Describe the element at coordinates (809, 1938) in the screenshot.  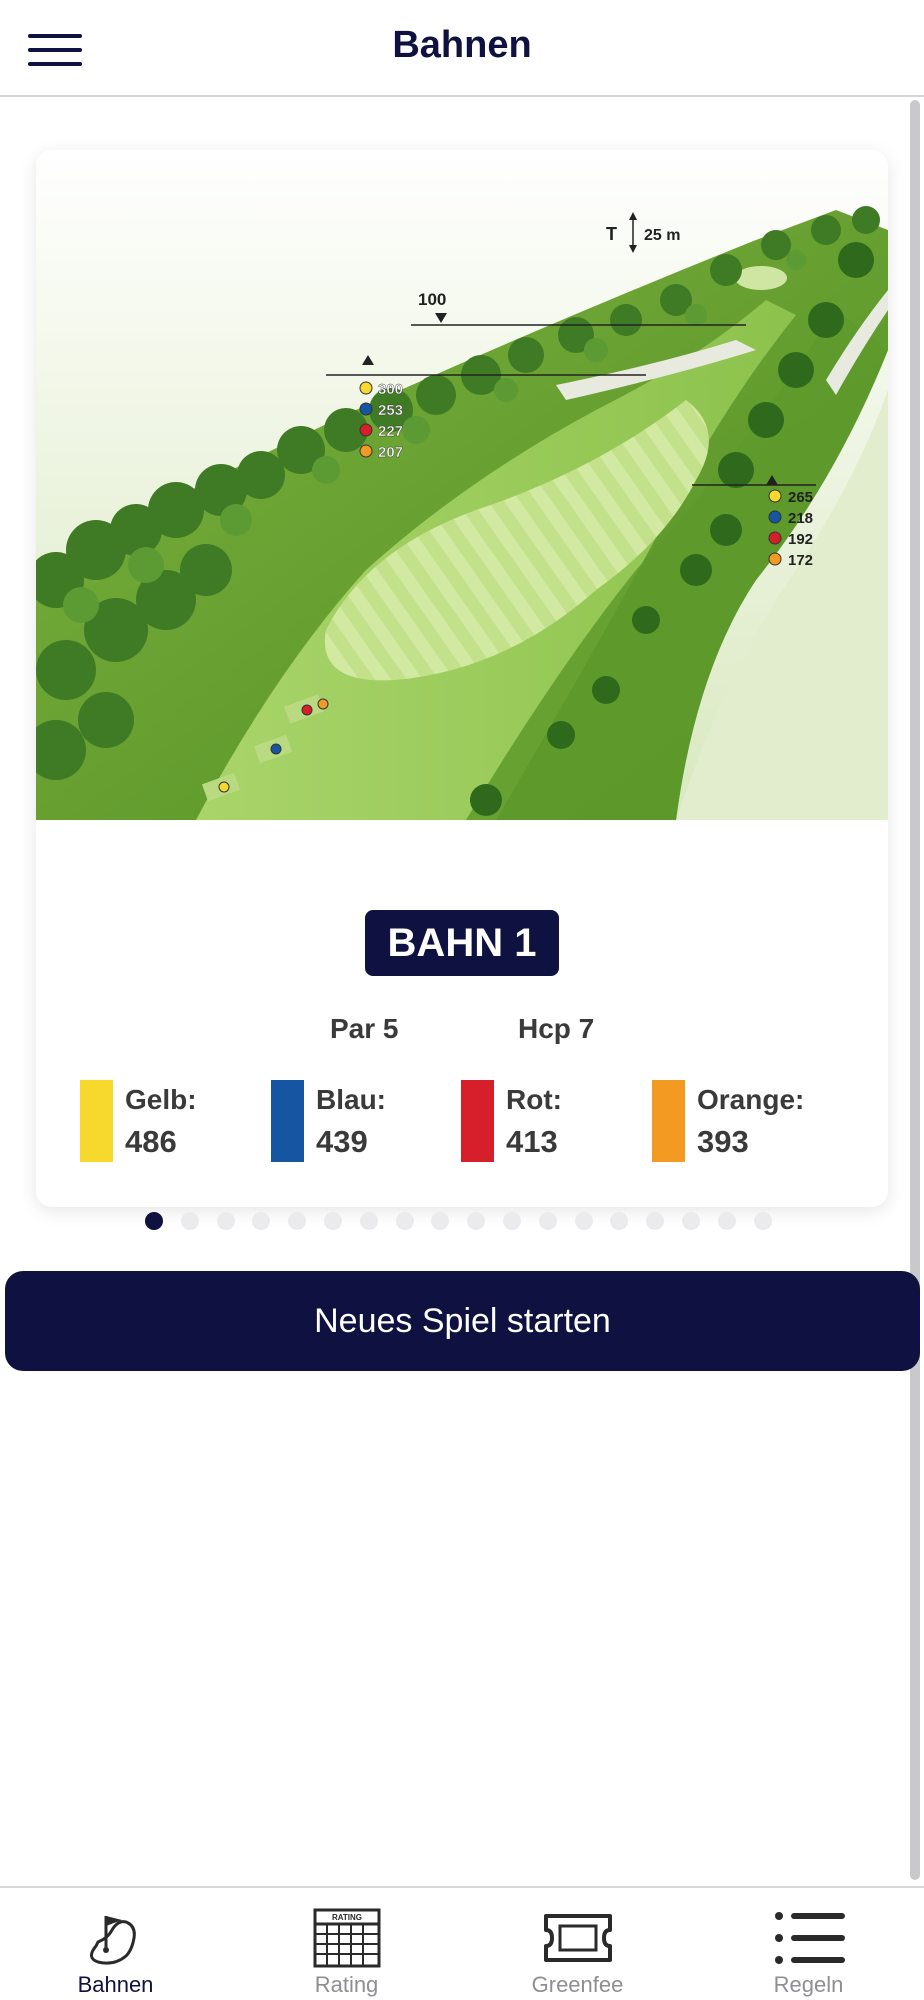
I see `rules-list-icon` at that location.